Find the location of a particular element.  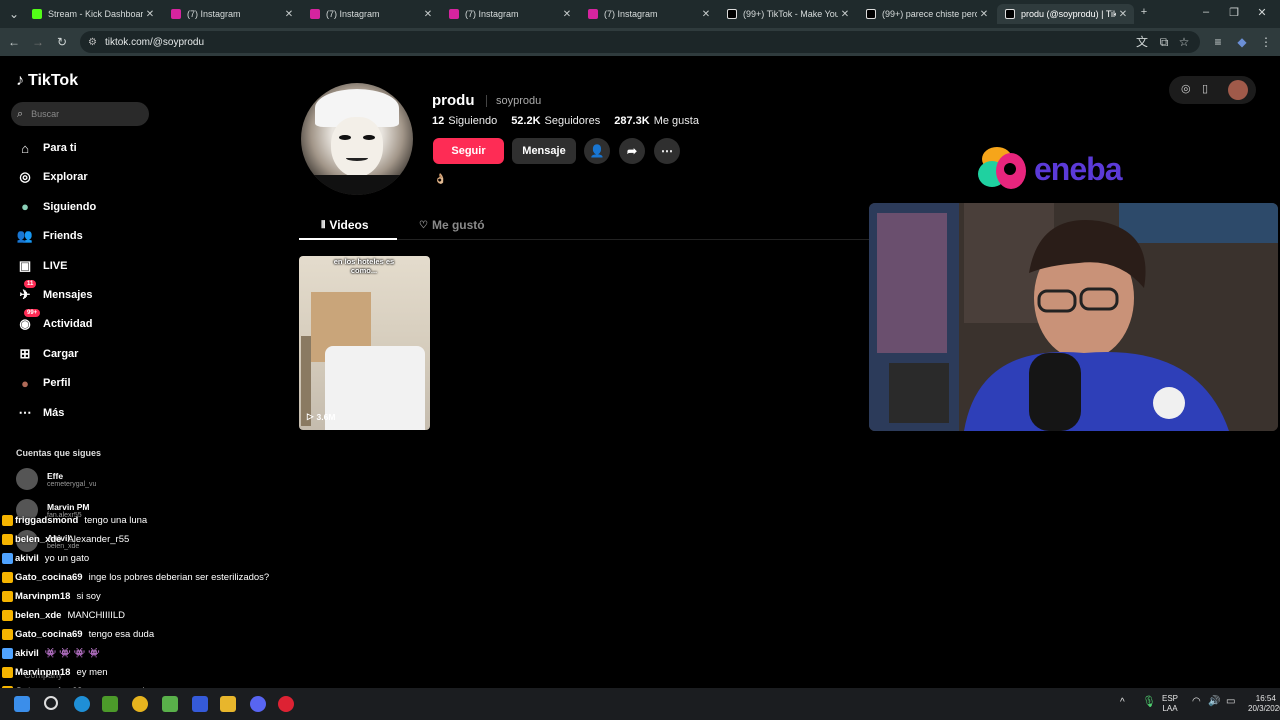

new-tab-button: + is located at coordinates (1144, 12).